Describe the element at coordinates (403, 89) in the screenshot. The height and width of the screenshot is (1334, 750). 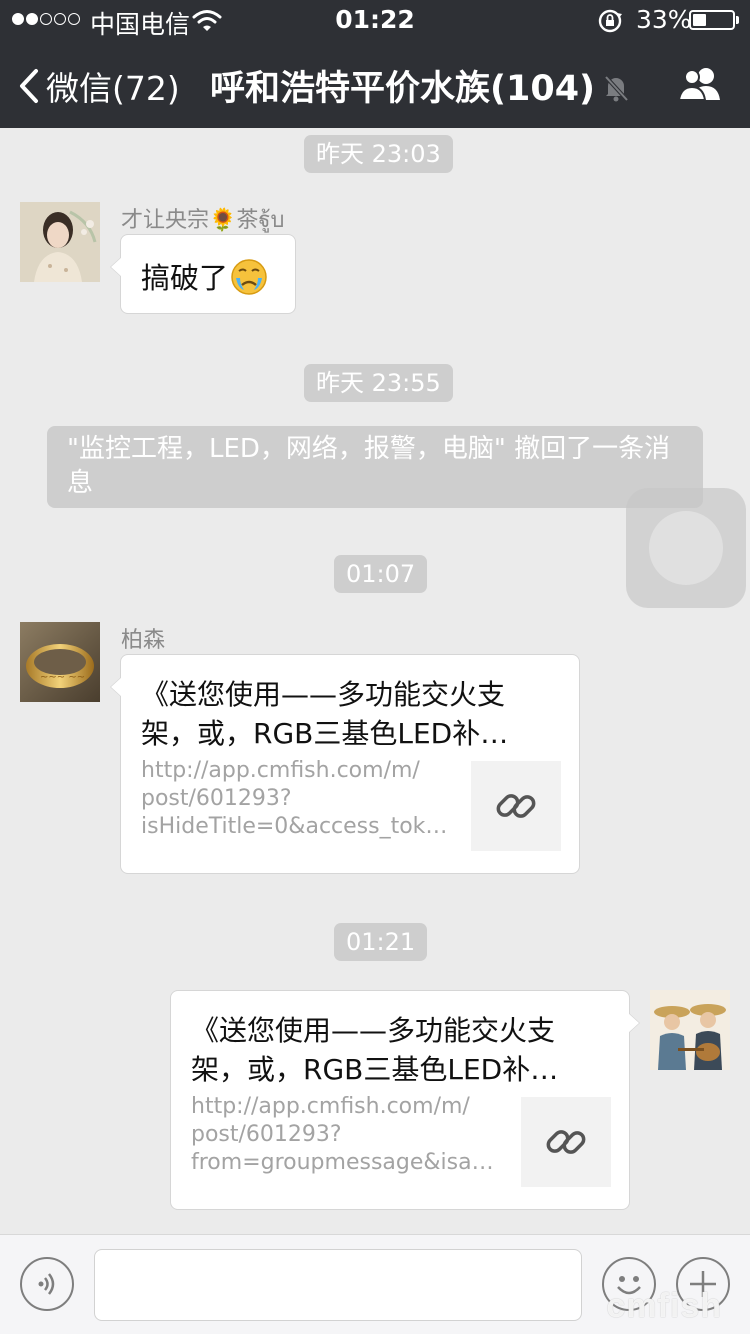
I see `page-title: 呼和浩特平价水族(104)` at that location.